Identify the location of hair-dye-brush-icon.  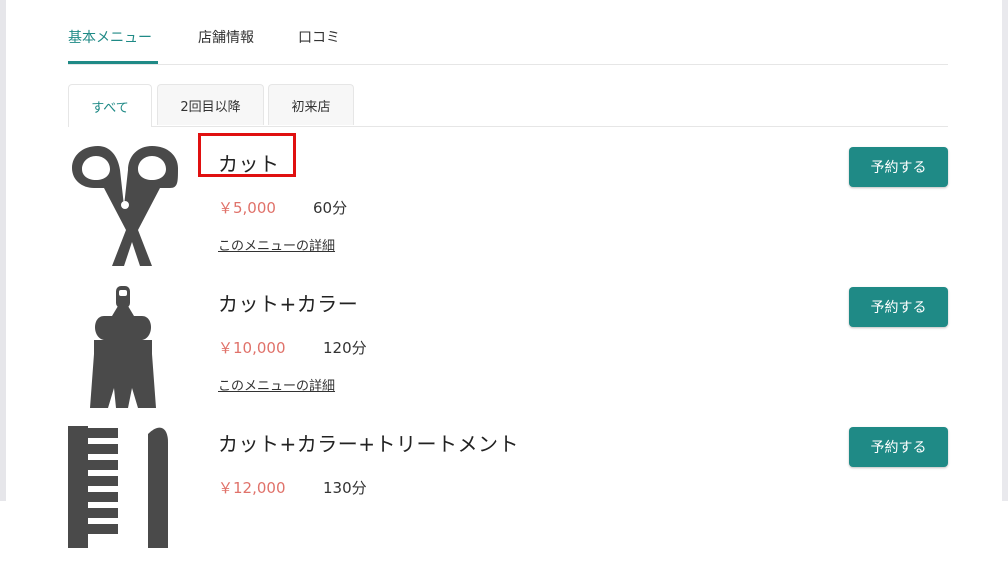
(123, 347).